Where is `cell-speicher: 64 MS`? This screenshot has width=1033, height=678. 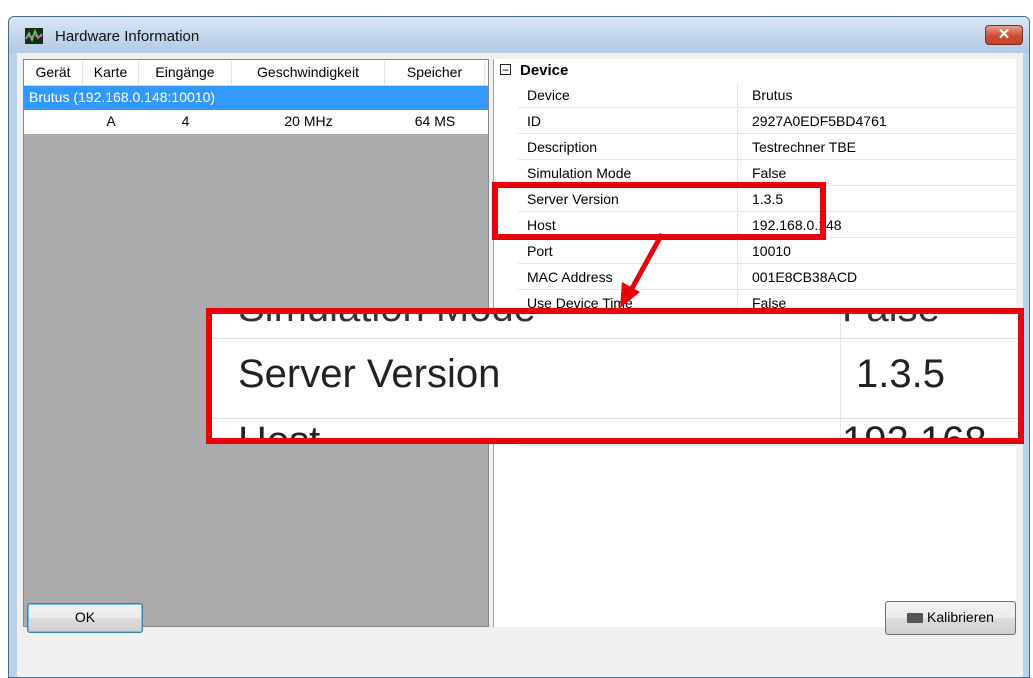 cell-speicher: 64 MS is located at coordinates (435, 121).